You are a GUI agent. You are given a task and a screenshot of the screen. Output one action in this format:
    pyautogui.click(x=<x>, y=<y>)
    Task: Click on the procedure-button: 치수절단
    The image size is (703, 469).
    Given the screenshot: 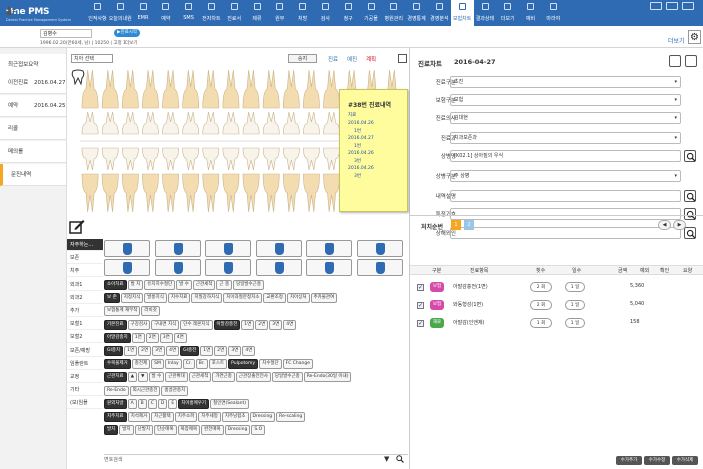 What is the action you would take?
    pyautogui.click(x=270, y=364)
    